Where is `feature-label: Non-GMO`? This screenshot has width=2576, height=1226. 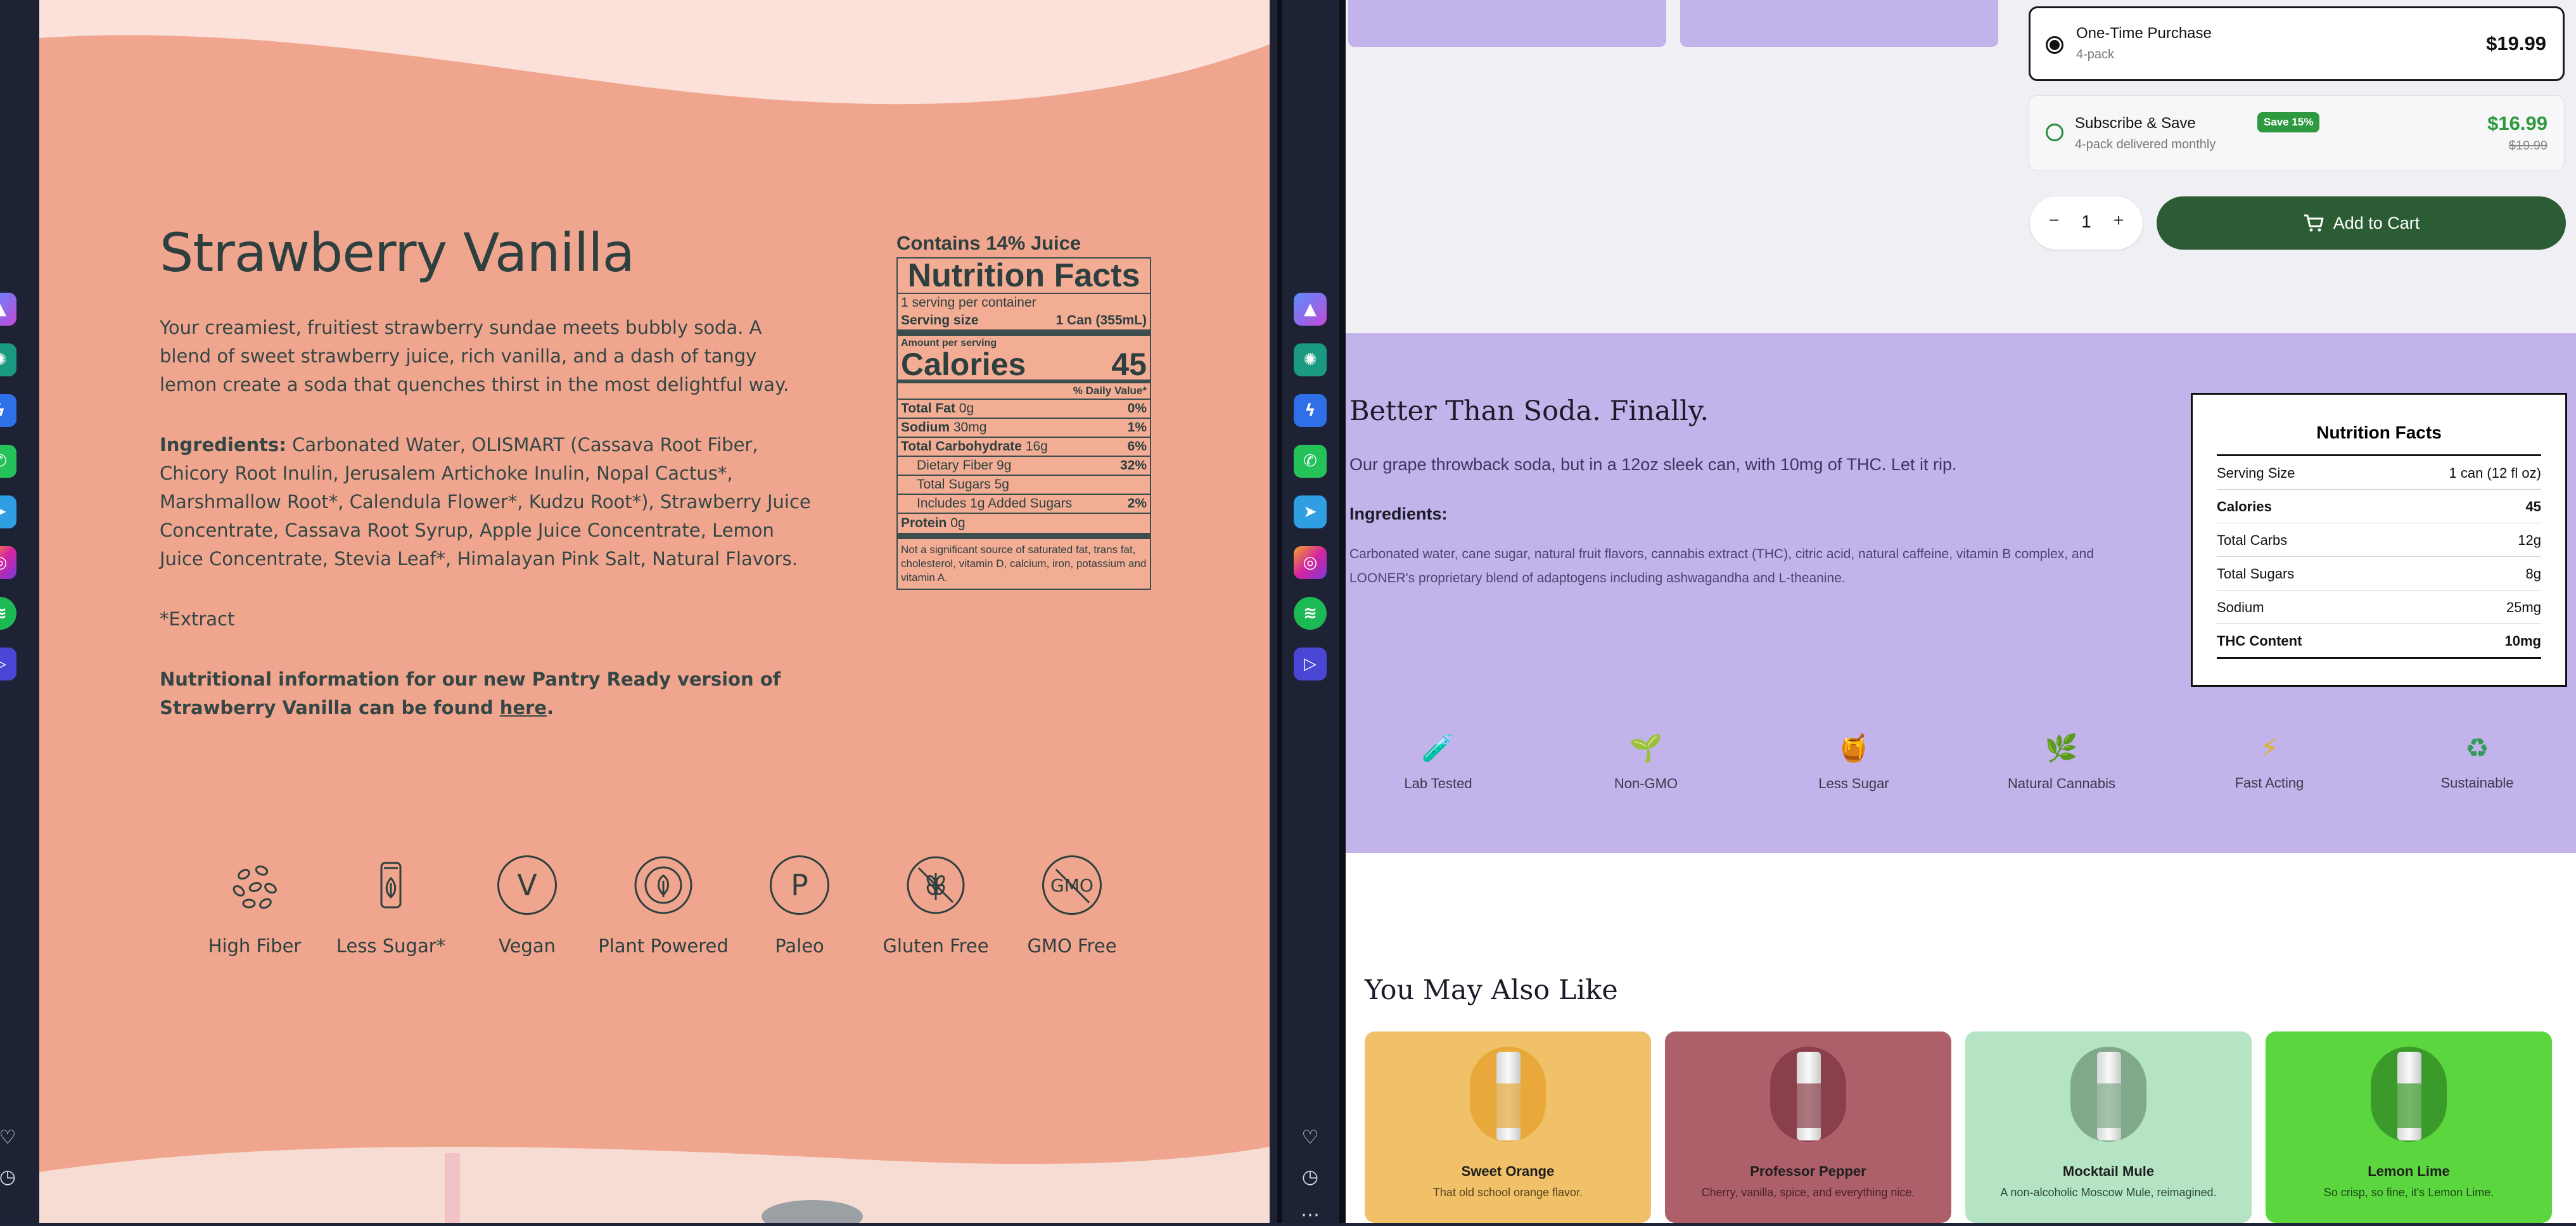 feature-label: Non-GMO is located at coordinates (1646, 783).